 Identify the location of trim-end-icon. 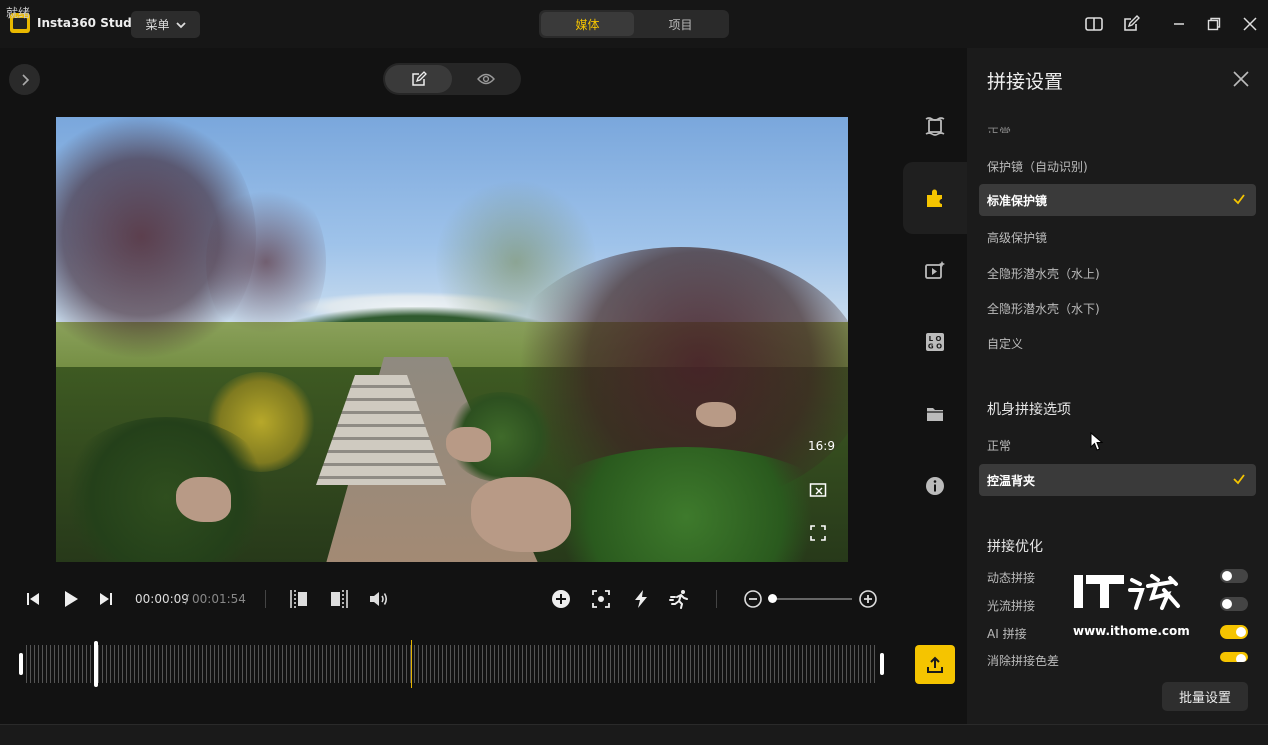
(339, 599).